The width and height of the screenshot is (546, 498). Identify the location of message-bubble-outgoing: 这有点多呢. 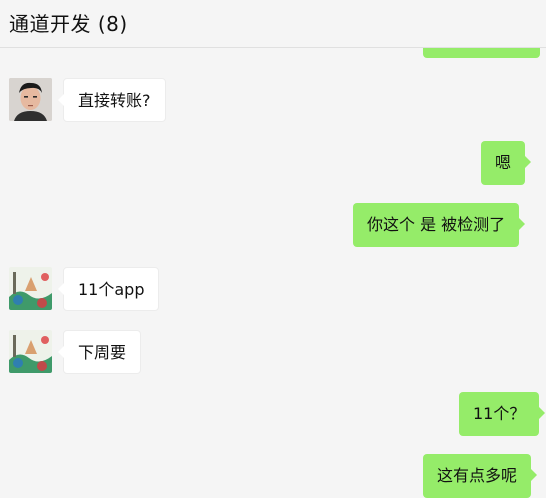
(480, 476).